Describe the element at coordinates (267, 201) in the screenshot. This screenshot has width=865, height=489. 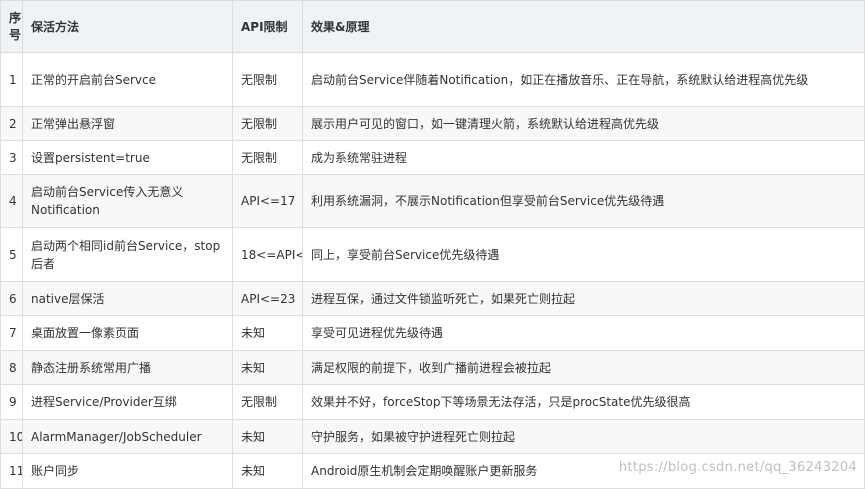
I see `row-api-limit: API<=17` at that location.